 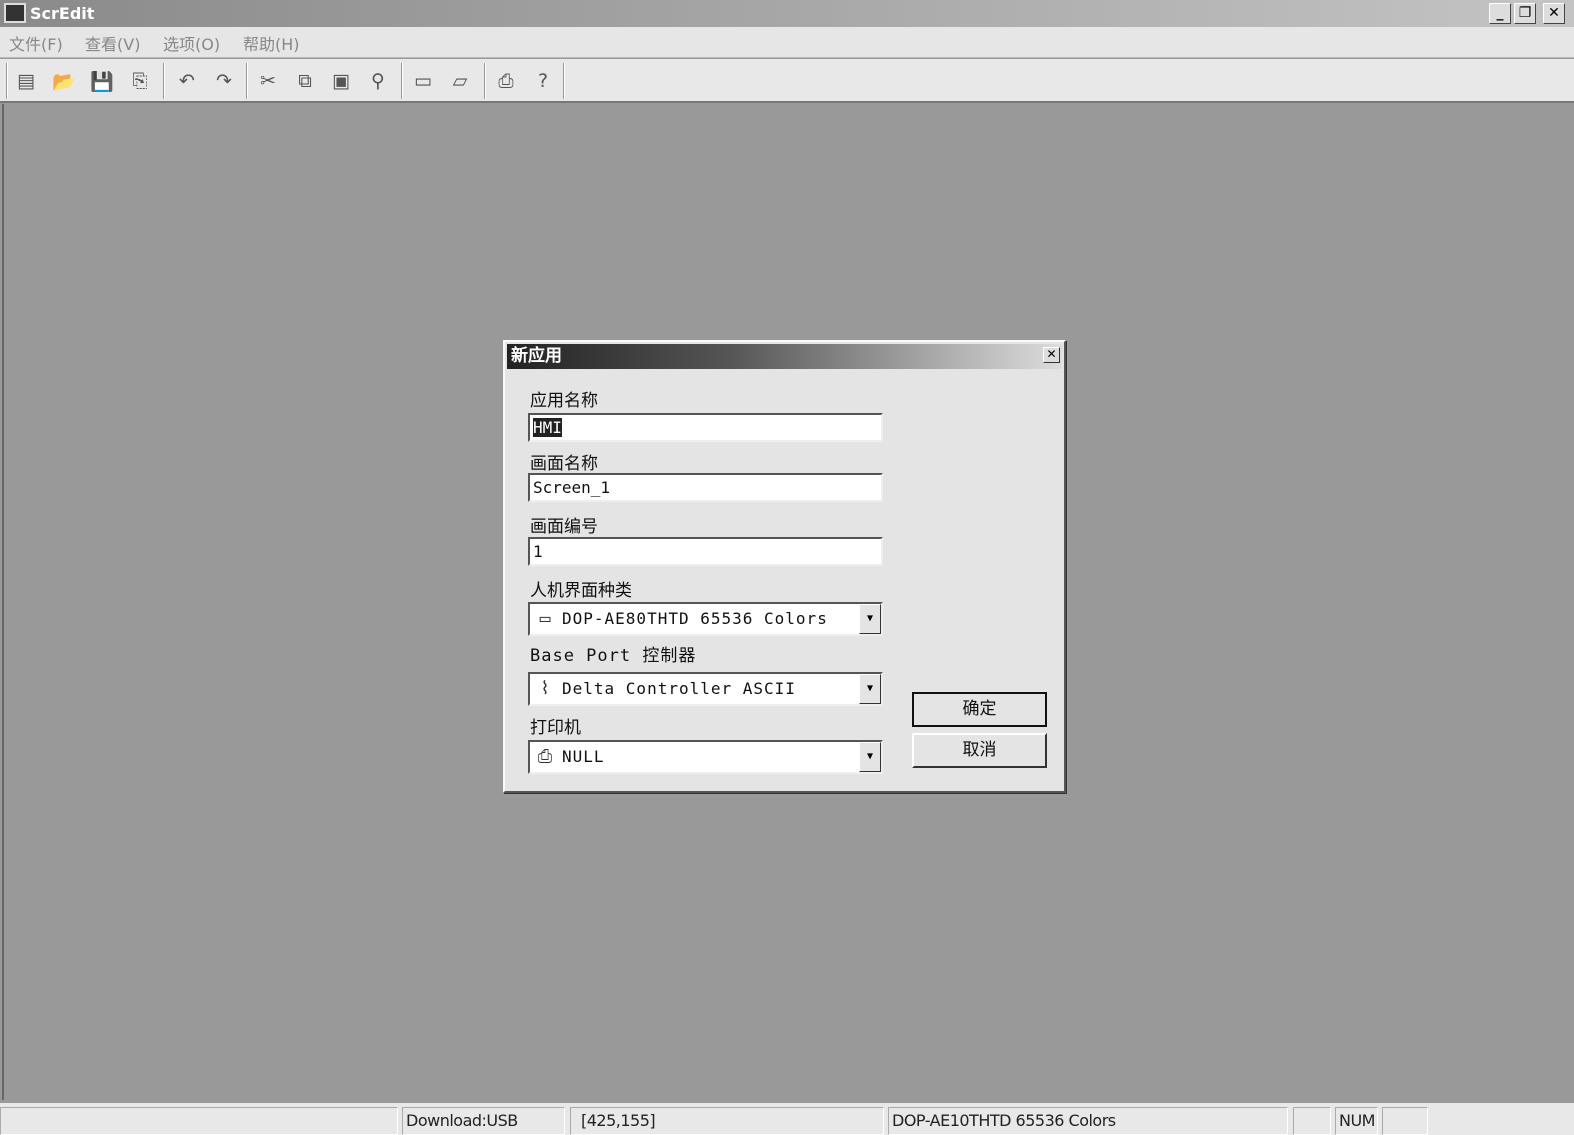 I want to click on app-name-label: 应用名称, so click(x=564, y=401).